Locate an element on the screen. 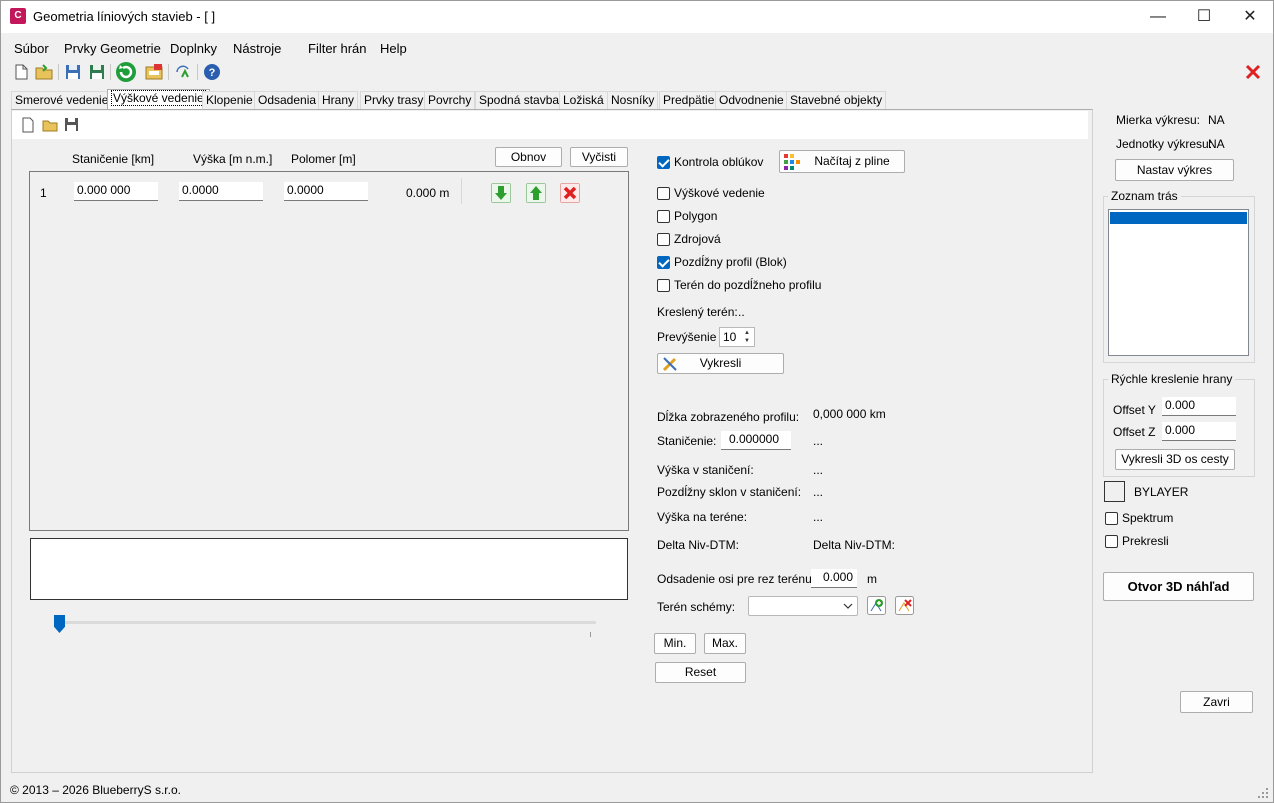 Image resolution: width=1274 pixels, height=803 pixels. radius-input: 0.0000 is located at coordinates (326, 191).